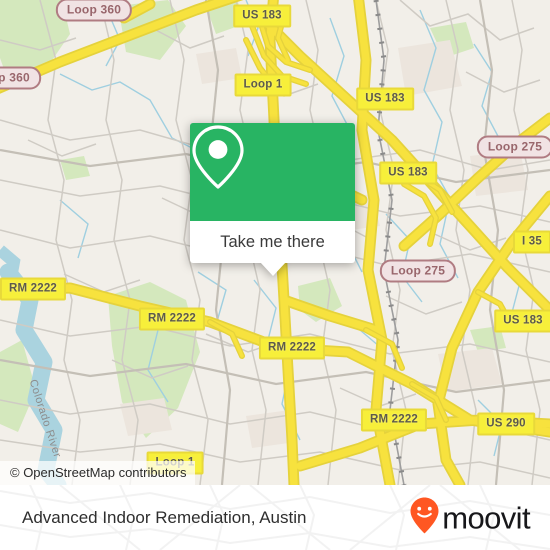  I want to click on moovit-logo: moovit, so click(470, 517).